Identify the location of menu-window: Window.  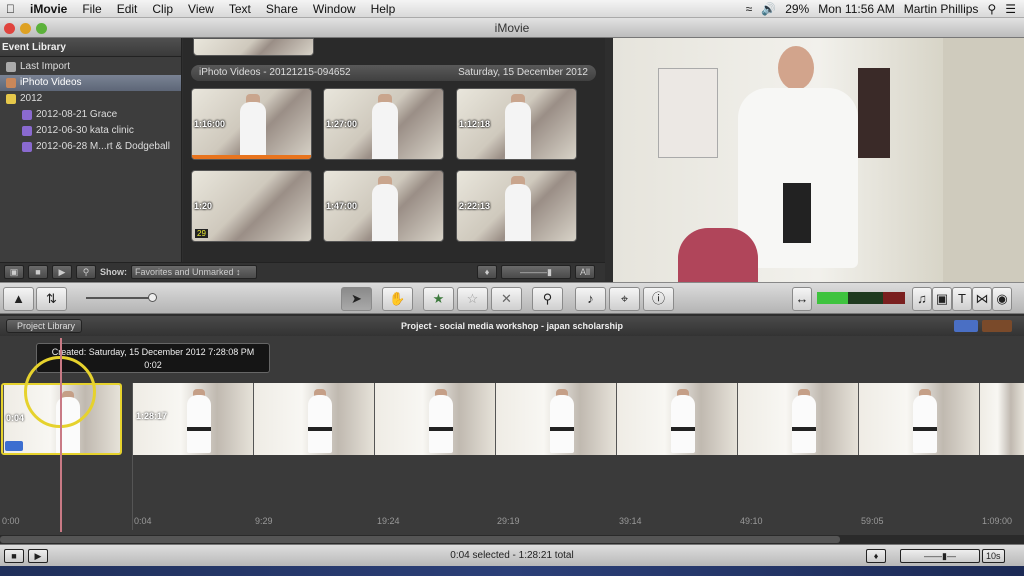
(334, 9).